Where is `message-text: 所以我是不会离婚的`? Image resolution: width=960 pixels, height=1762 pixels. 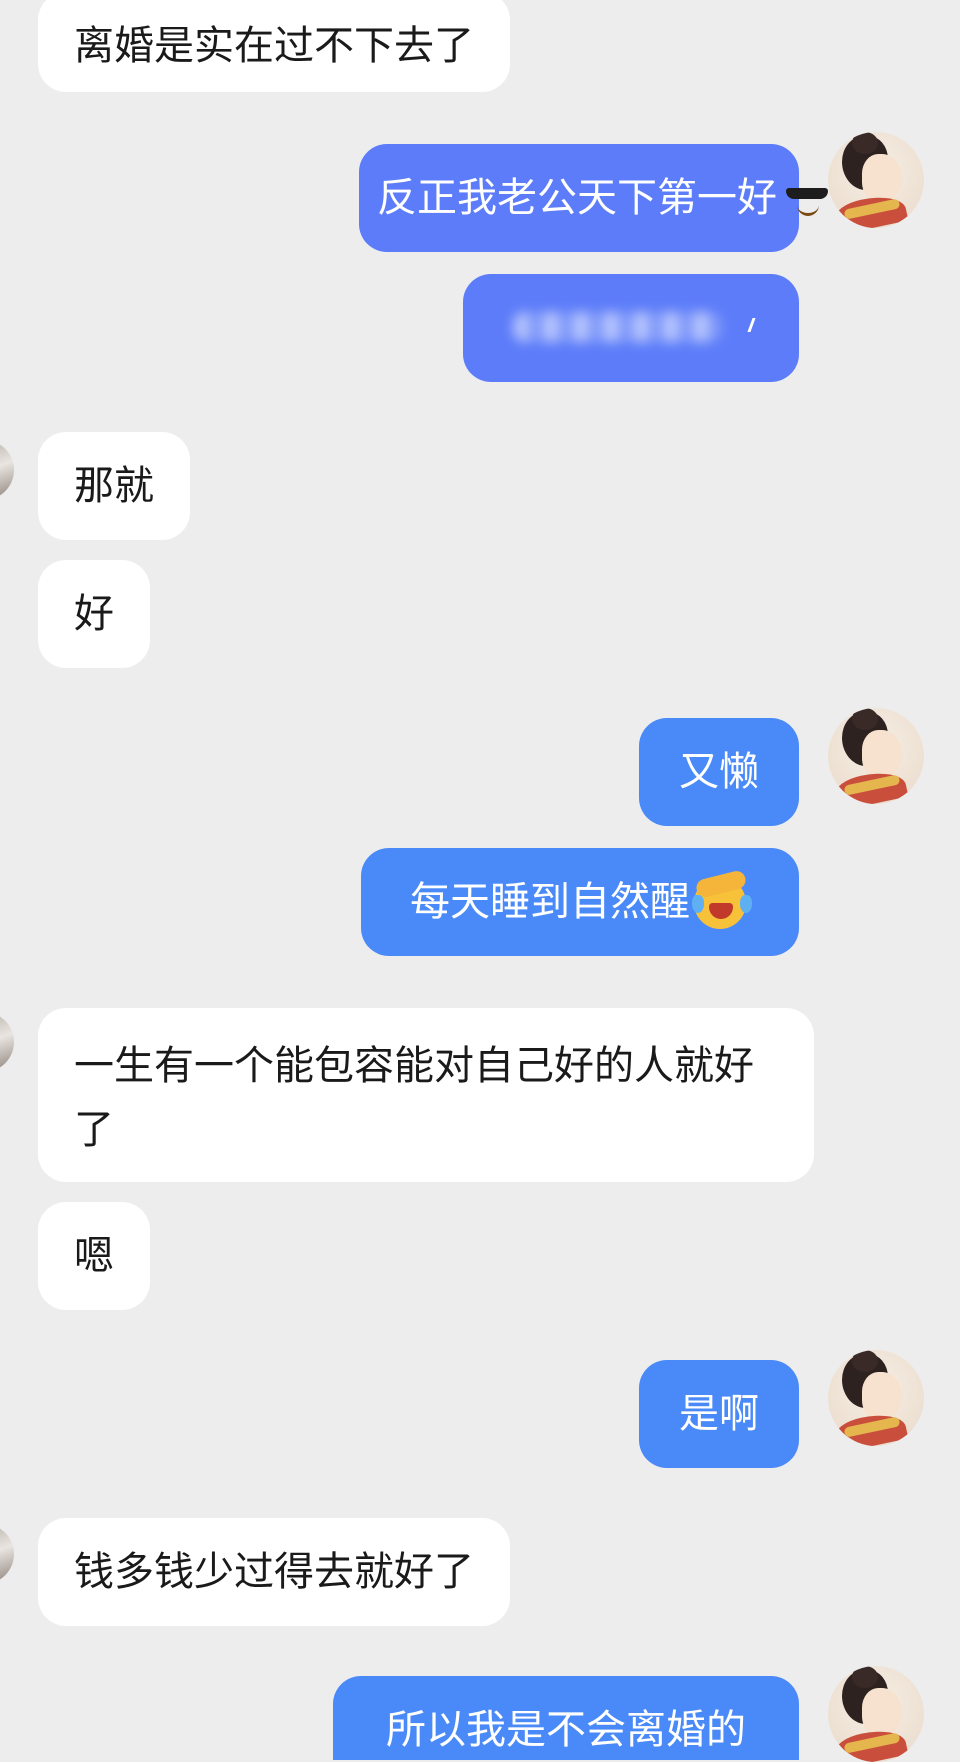
message-text: 所以我是不会离婚的 is located at coordinates (566, 1730).